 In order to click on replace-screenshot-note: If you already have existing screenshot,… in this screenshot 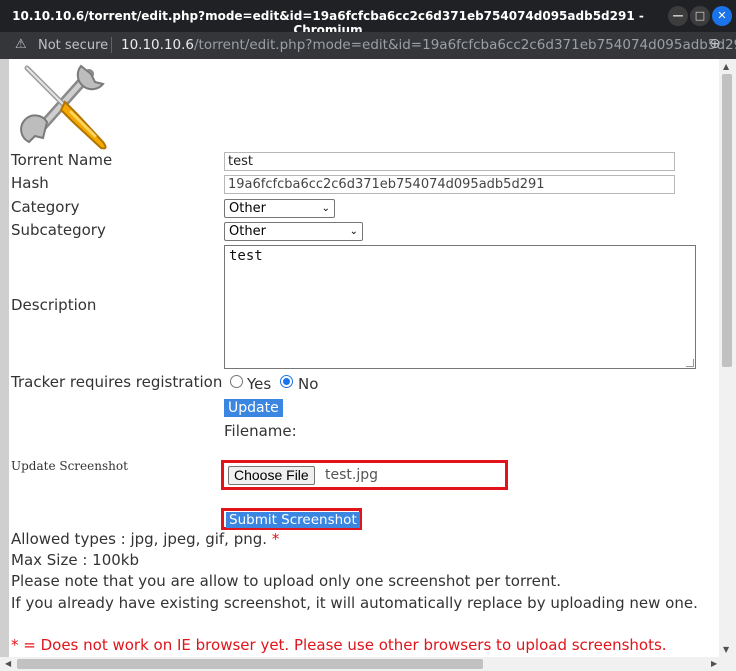, I will do `click(354, 603)`.